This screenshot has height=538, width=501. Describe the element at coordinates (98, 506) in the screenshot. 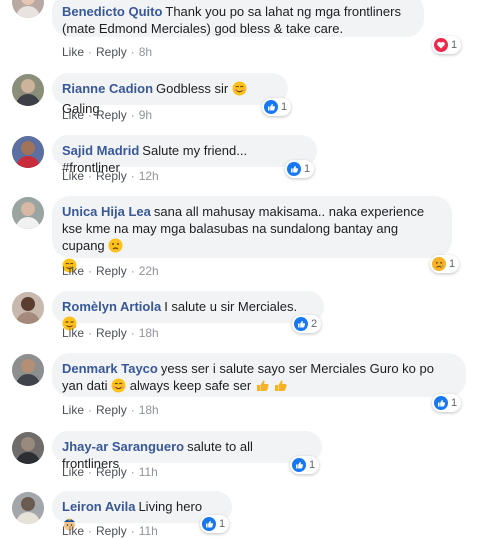

I see `comment-author: Leiron Avila` at that location.